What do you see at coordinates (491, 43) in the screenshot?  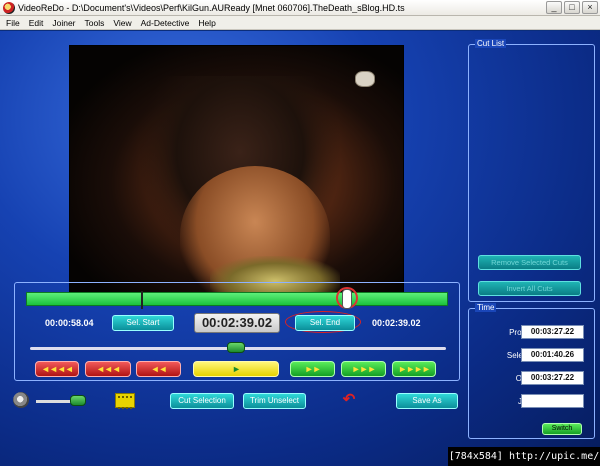 I see `cut-list-title: Cut List` at bounding box center [491, 43].